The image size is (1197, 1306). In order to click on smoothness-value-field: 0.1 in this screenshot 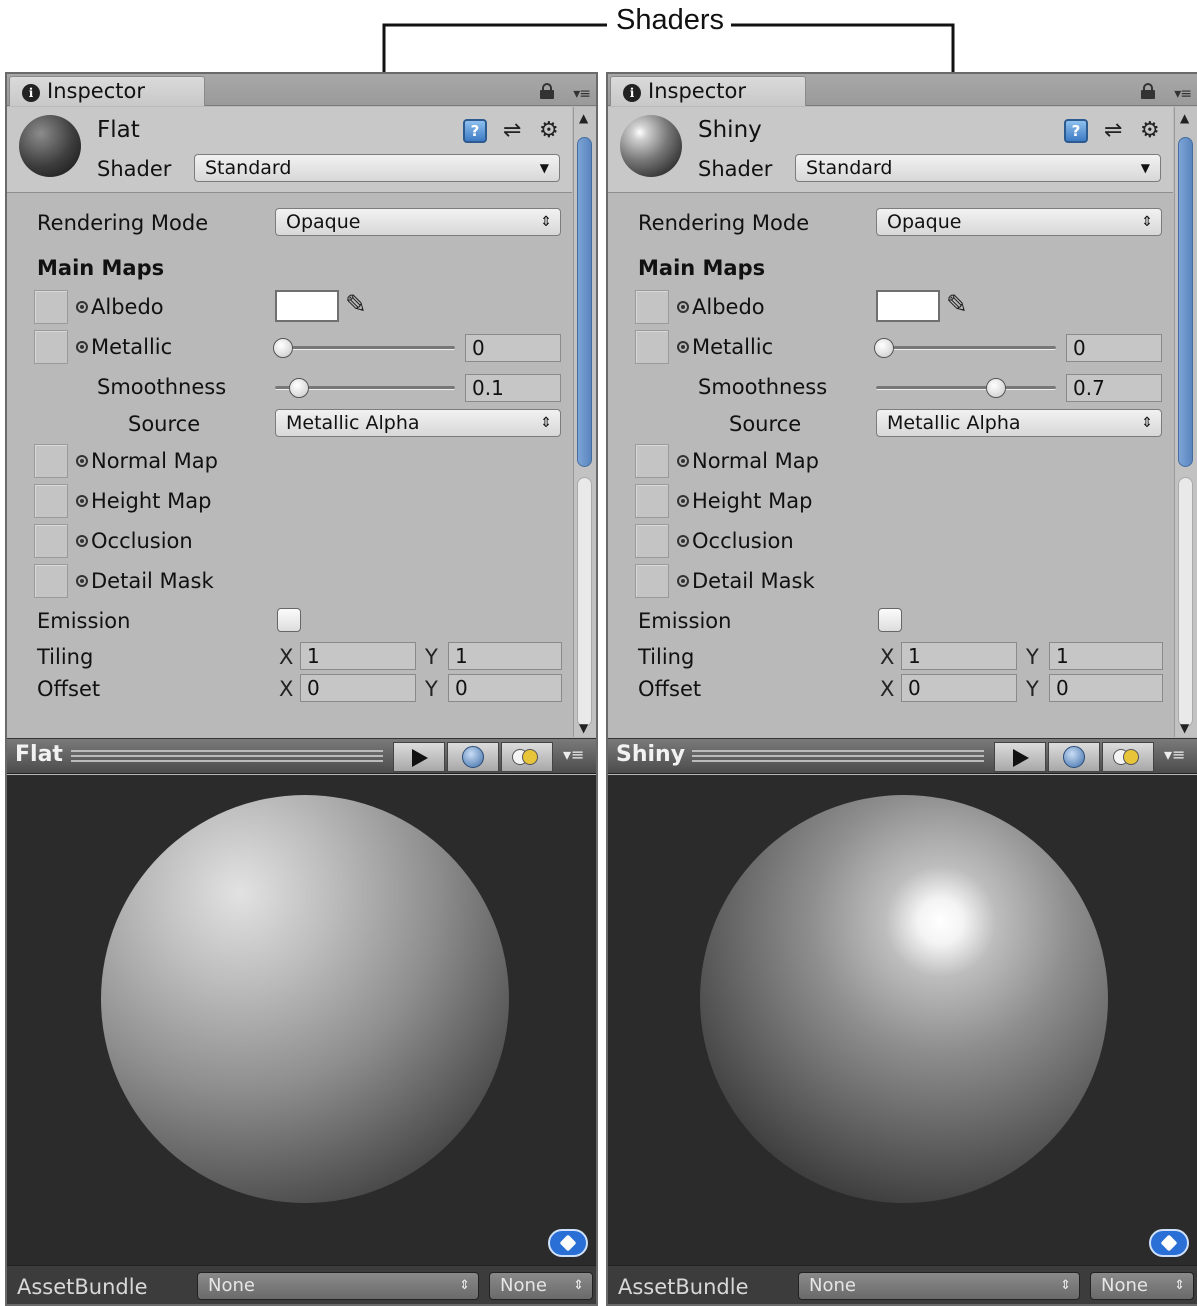, I will do `click(513, 388)`.